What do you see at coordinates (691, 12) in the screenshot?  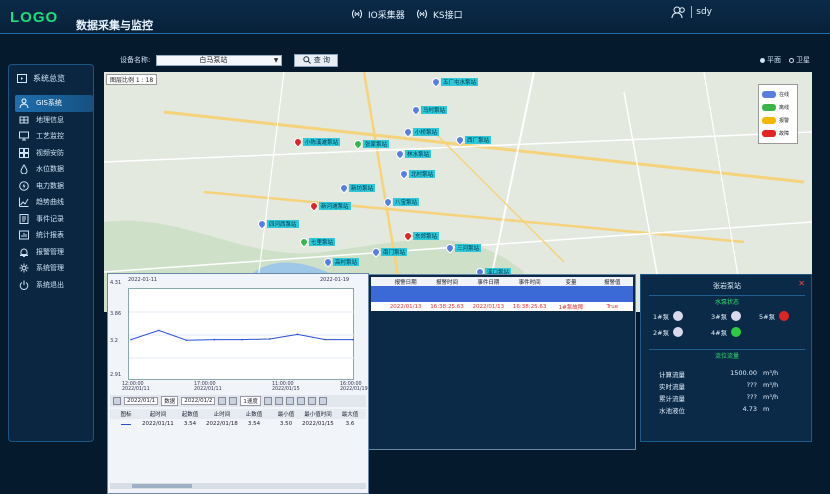 I see `user-menu: sdy` at bounding box center [691, 12].